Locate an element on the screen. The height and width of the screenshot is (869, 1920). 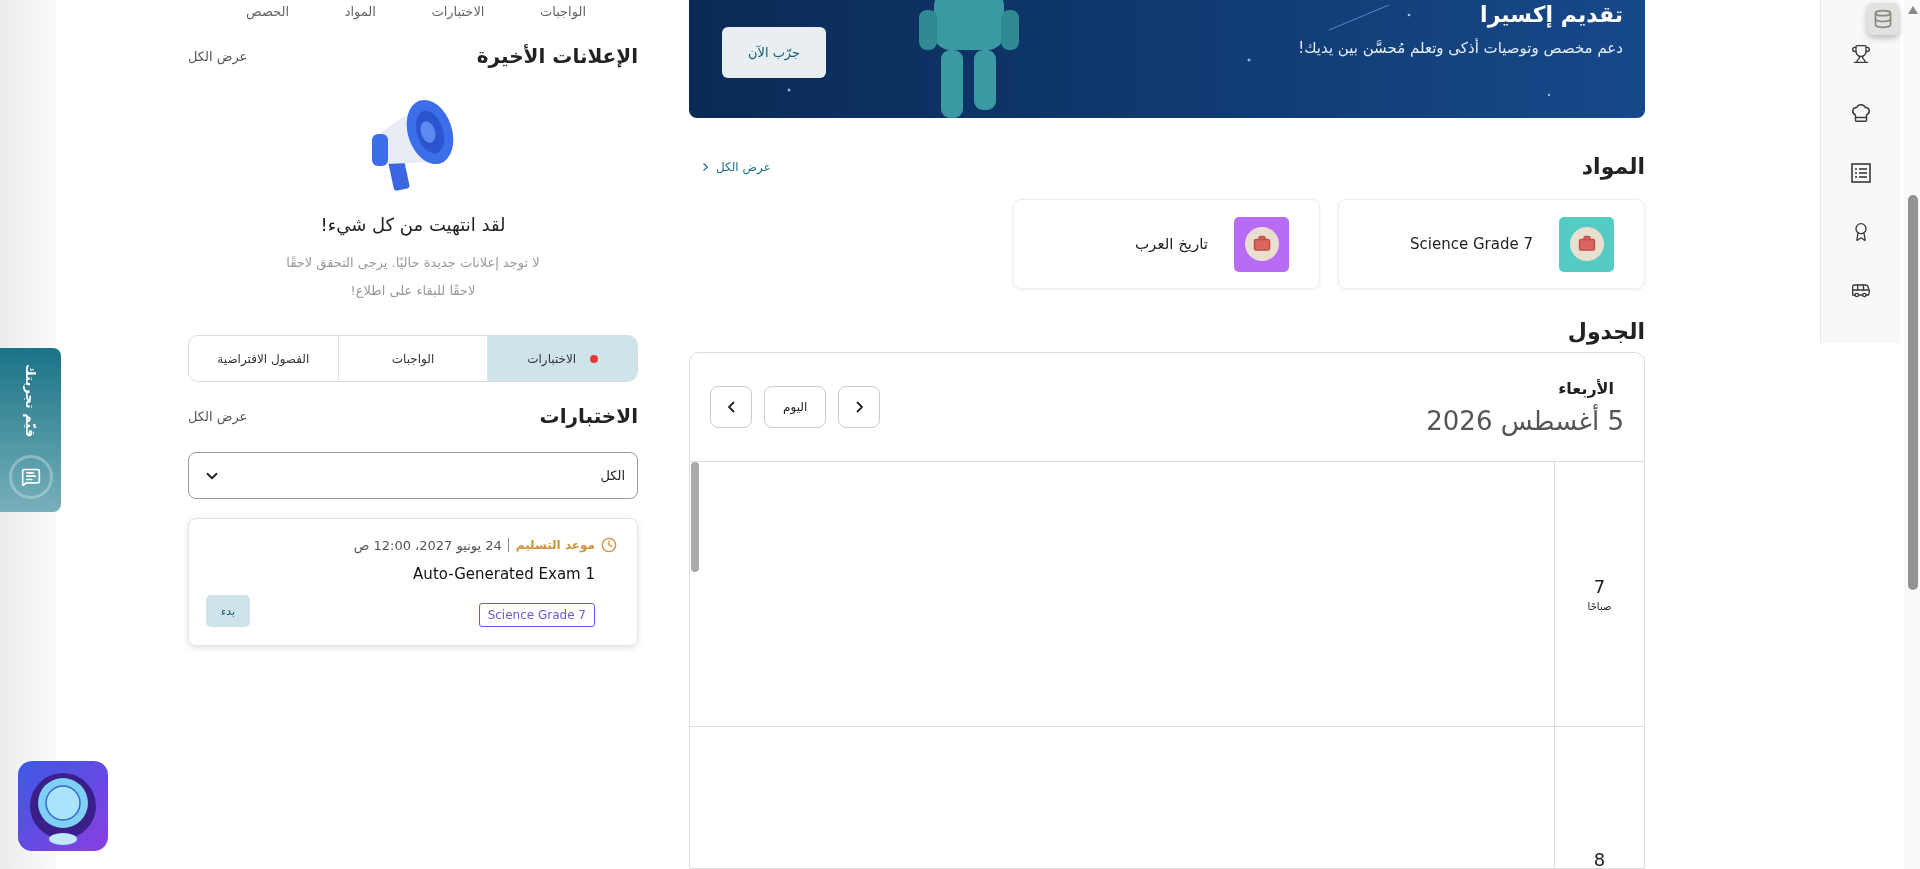
today-button: اليوم is located at coordinates (795, 407).